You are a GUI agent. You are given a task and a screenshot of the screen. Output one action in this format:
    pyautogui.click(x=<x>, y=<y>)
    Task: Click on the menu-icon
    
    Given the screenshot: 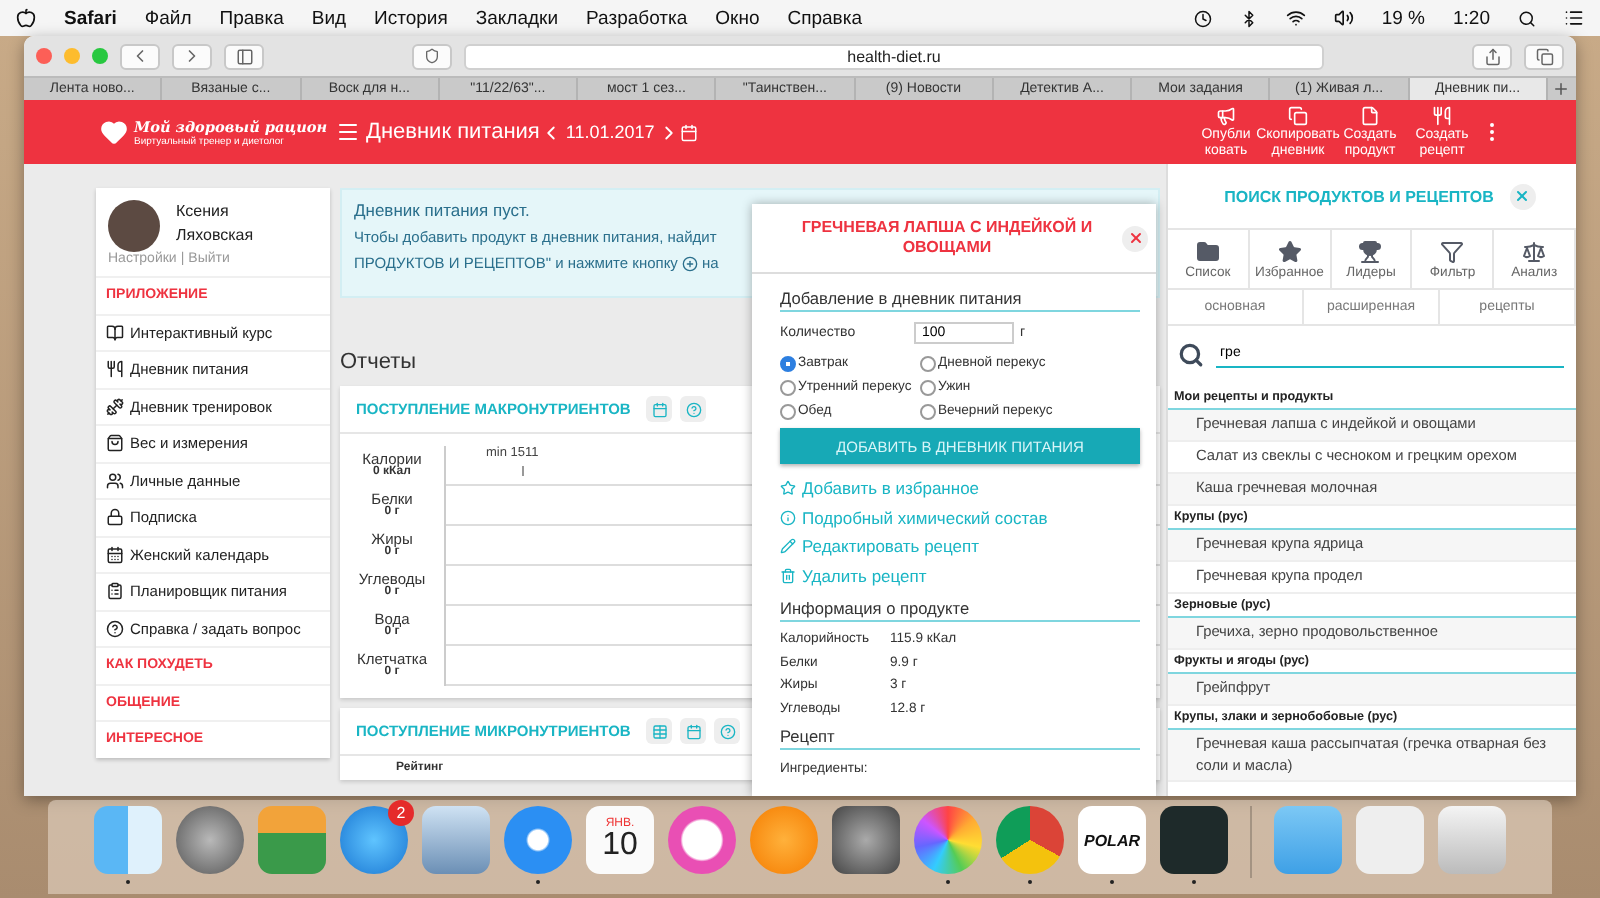 What is the action you would take?
    pyautogui.click(x=348, y=132)
    